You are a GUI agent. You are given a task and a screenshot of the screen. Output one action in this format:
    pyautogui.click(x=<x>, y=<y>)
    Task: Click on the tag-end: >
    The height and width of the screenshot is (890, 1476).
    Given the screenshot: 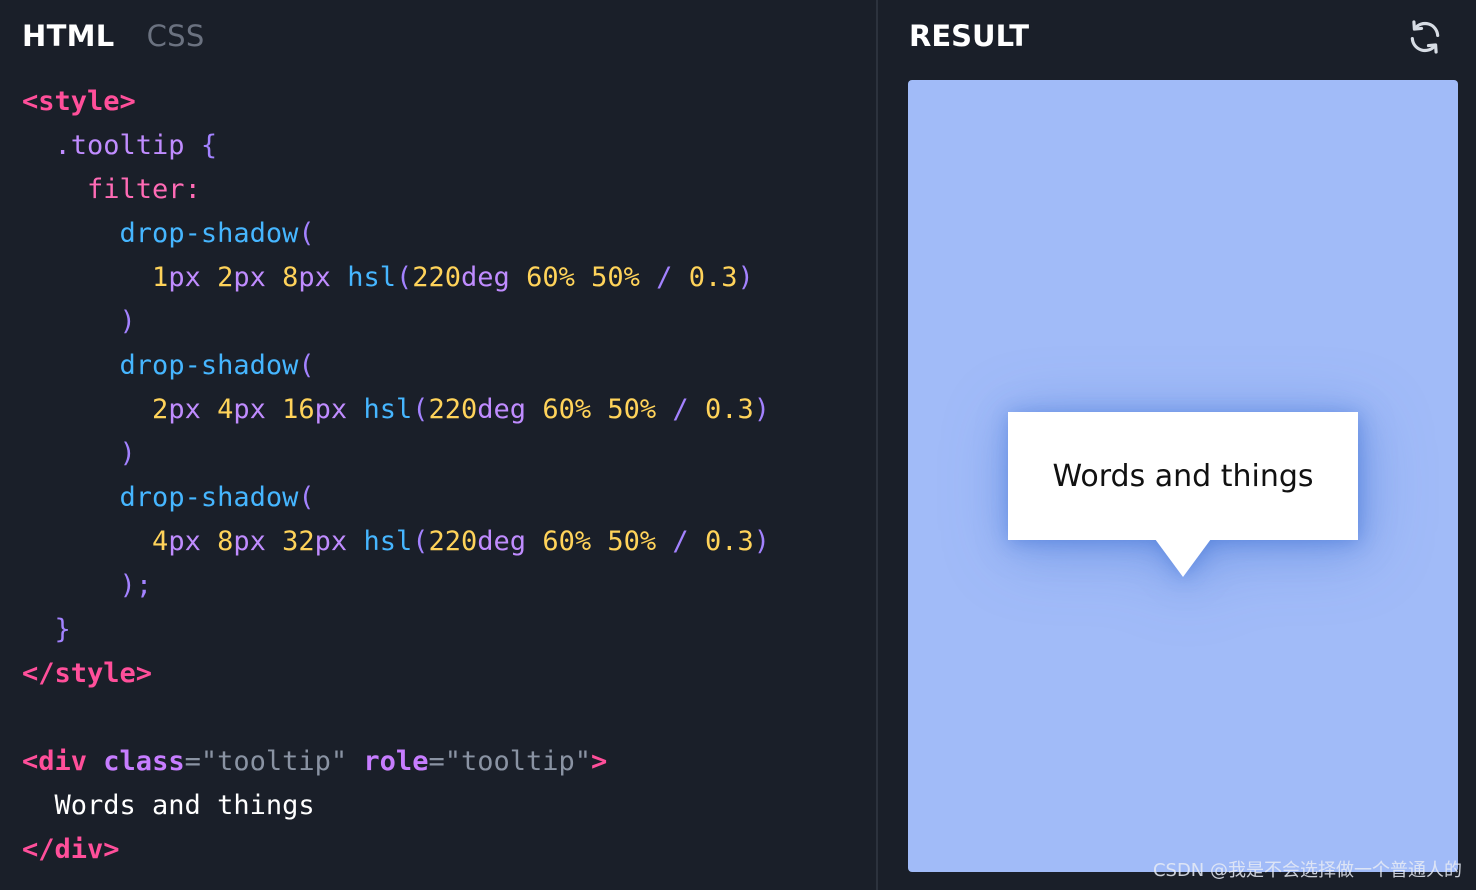 What is the action you would take?
    pyautogui.click(x=599, y=761)
    